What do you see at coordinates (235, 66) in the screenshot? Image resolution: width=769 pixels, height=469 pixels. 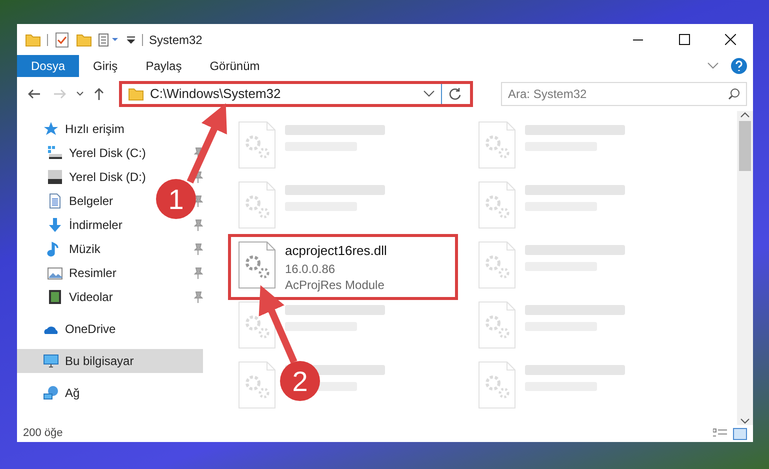 I see `ribbon-tab: Görünüm` at bounding box center [235, 66].